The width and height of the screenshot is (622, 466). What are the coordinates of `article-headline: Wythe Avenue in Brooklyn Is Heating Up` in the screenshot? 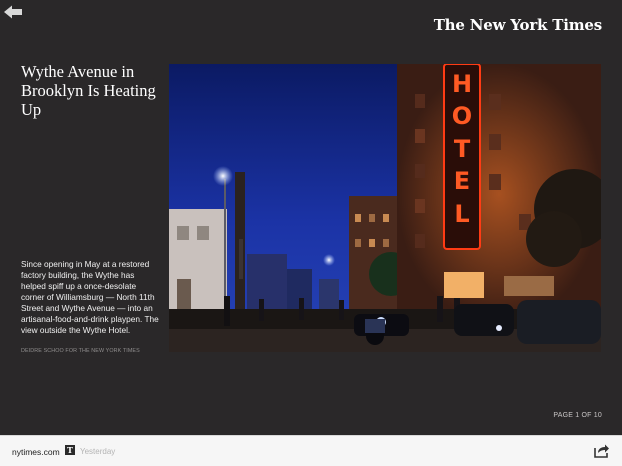 It's located at (88, 90).